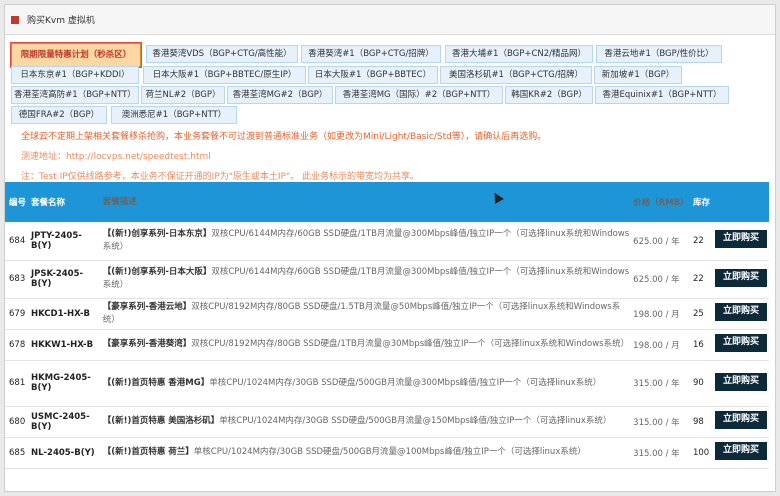 This screenshot has height=496, width=780. Describe the element at coordinates (17, 452) in the screenshot. I see `row-id: 685` at that location.